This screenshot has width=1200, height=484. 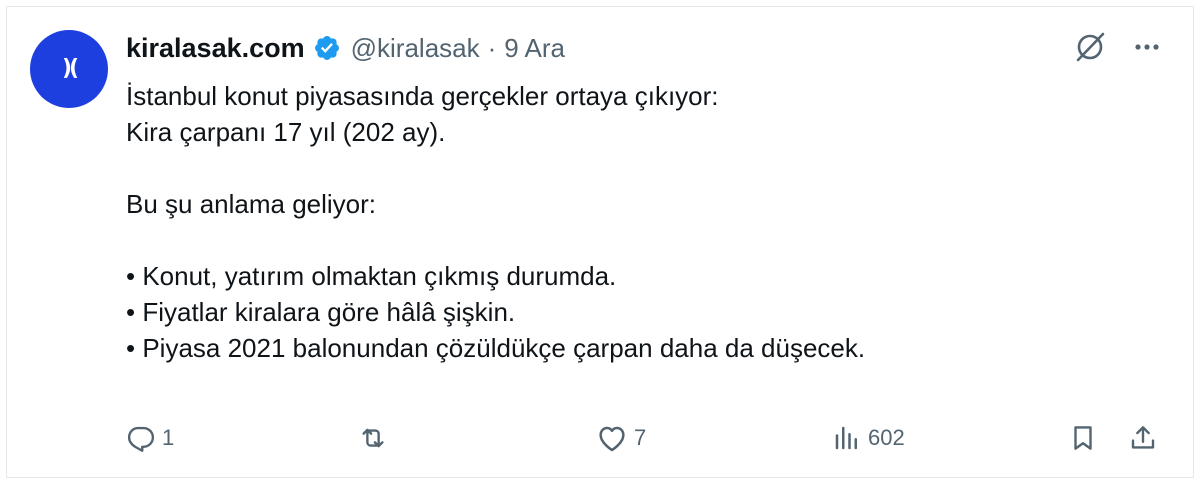 I want to click on tweet-date: 9 Ara, so click(x=534, y=48).